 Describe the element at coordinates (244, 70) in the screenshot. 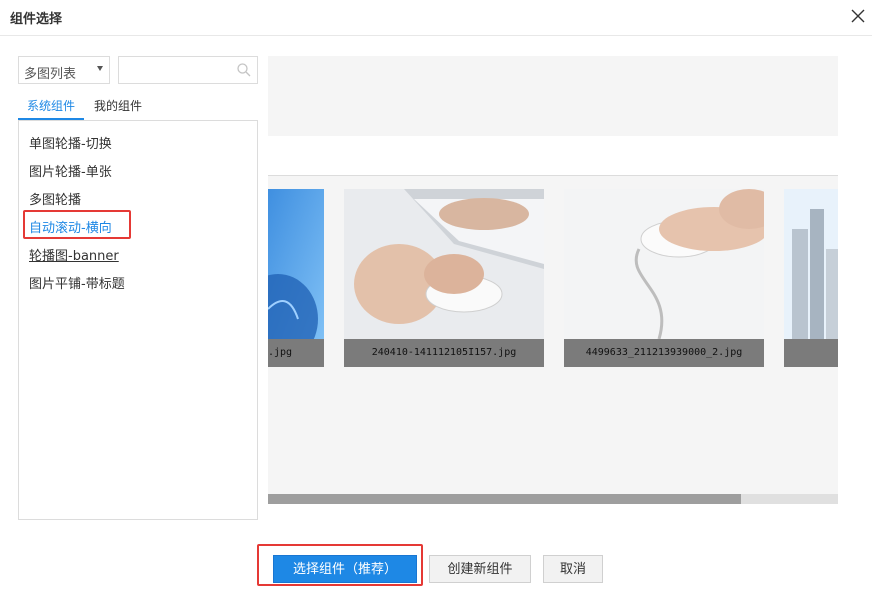

I see `search-icon` at that location.